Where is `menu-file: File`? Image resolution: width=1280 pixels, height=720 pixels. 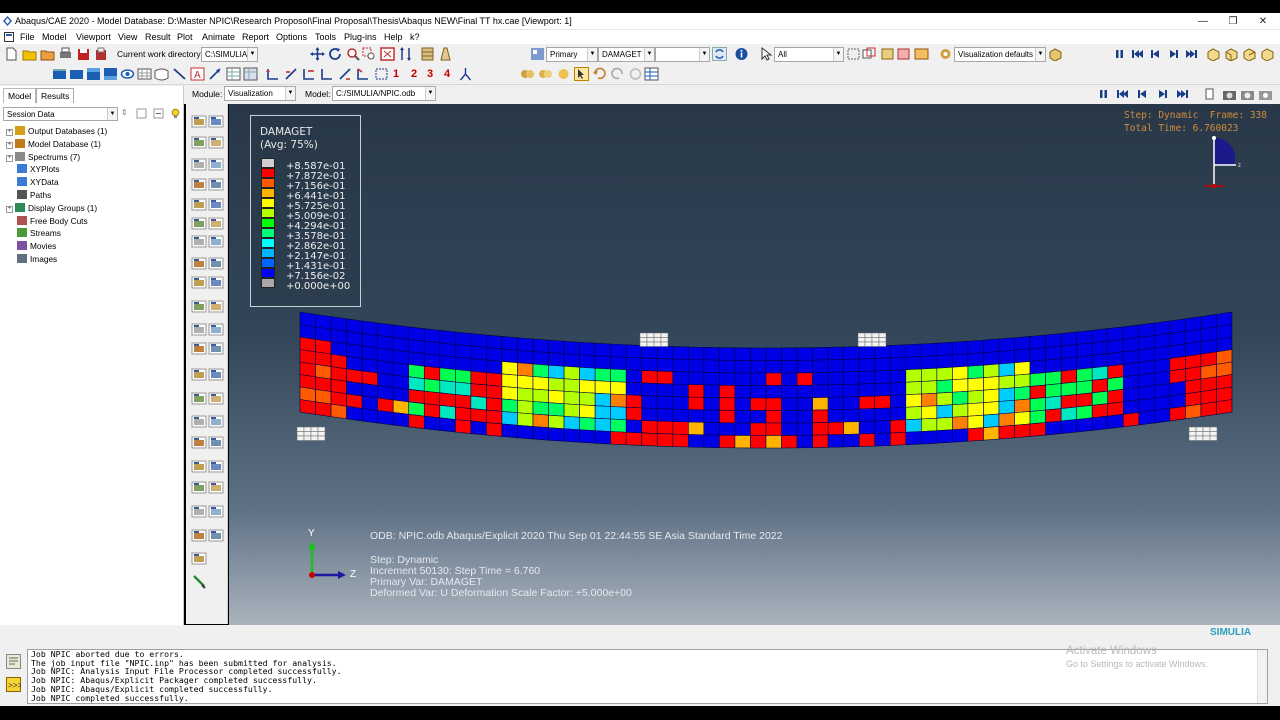
menu-file: File is located at coordinates (27, 37).